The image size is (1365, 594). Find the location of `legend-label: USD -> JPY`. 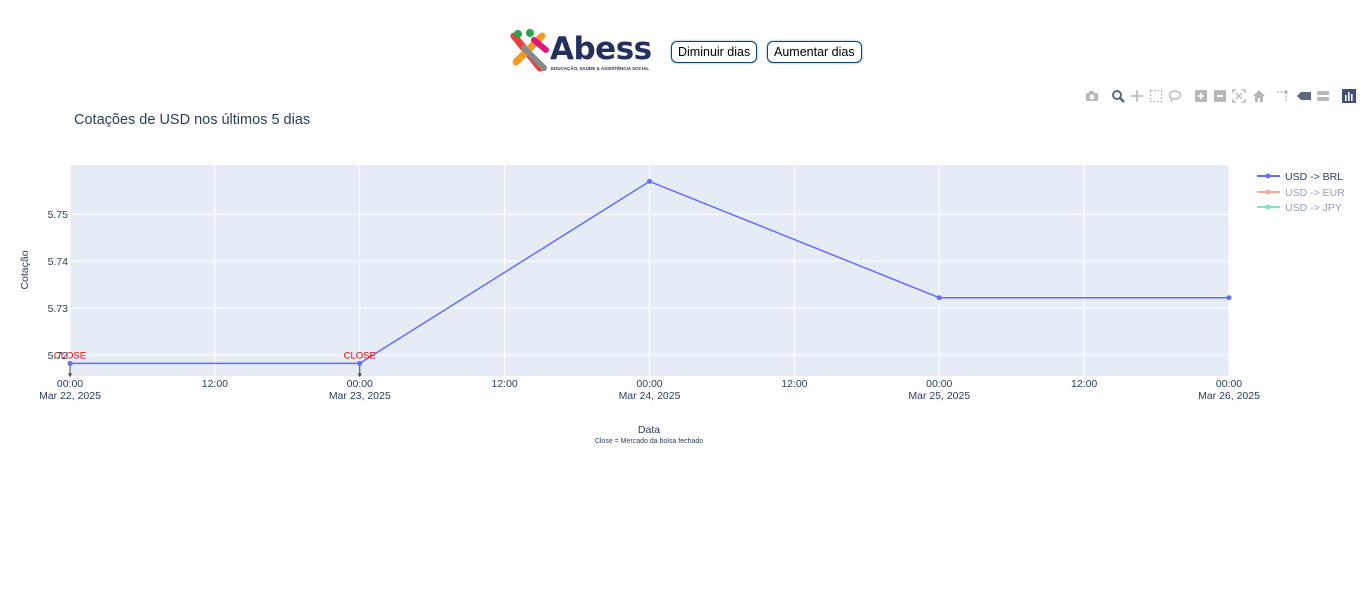

legend-label: USD -> JPY is located at coordinates (1313, 208).